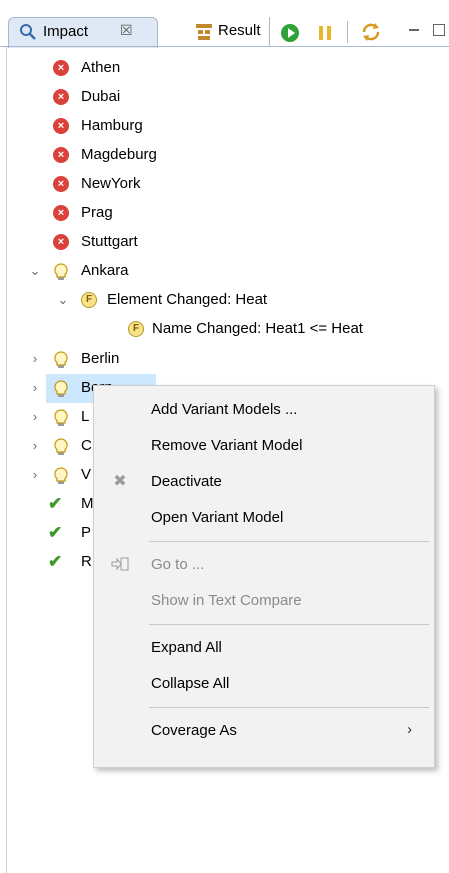  What do you see at coordinates (290, 35) in the screenshot?
I see `run-icon` at bounding box center [290, 35].